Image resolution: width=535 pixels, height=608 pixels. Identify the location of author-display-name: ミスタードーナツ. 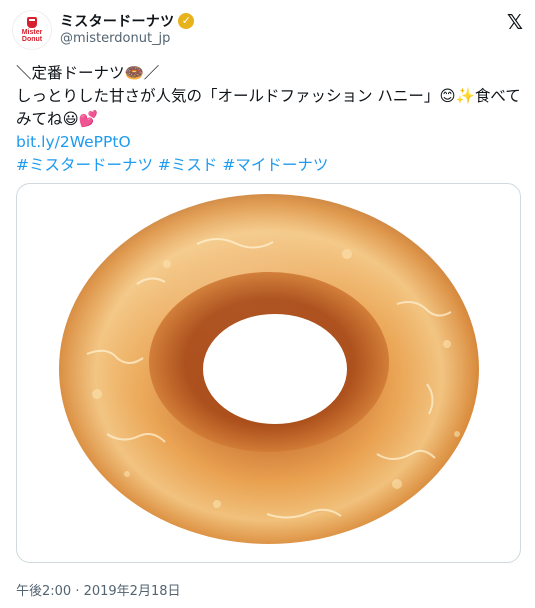
(117, 21).